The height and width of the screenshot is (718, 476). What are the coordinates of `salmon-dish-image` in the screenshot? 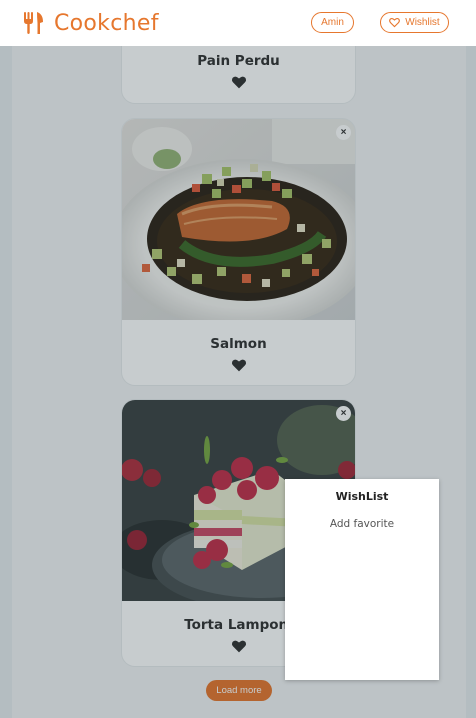 It's located at (238, 224).